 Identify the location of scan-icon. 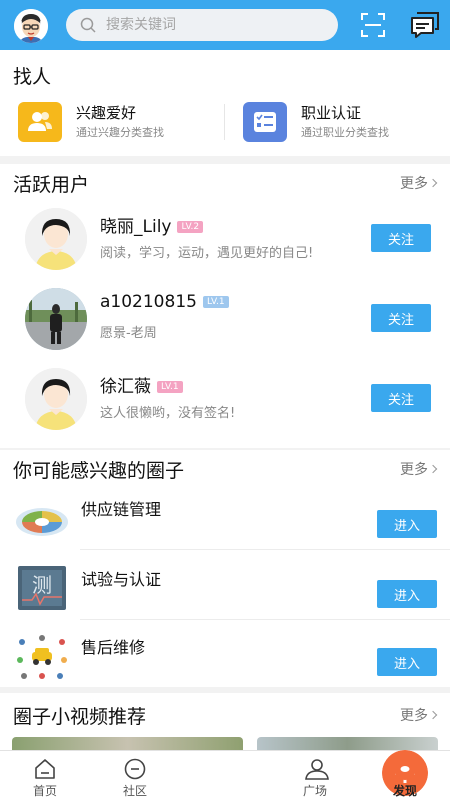
(373, 25).